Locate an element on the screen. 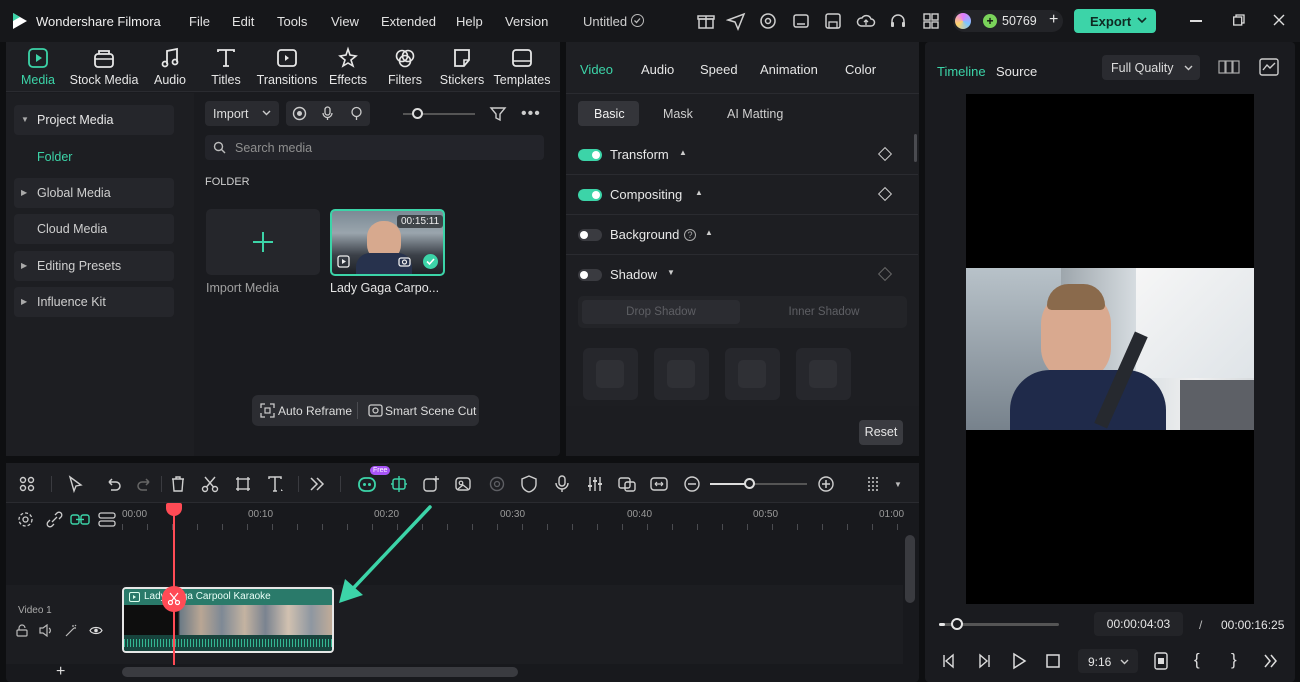 This screenshot has height=682, width=1300. export-button: Export is located at coordinates (1115, 21).